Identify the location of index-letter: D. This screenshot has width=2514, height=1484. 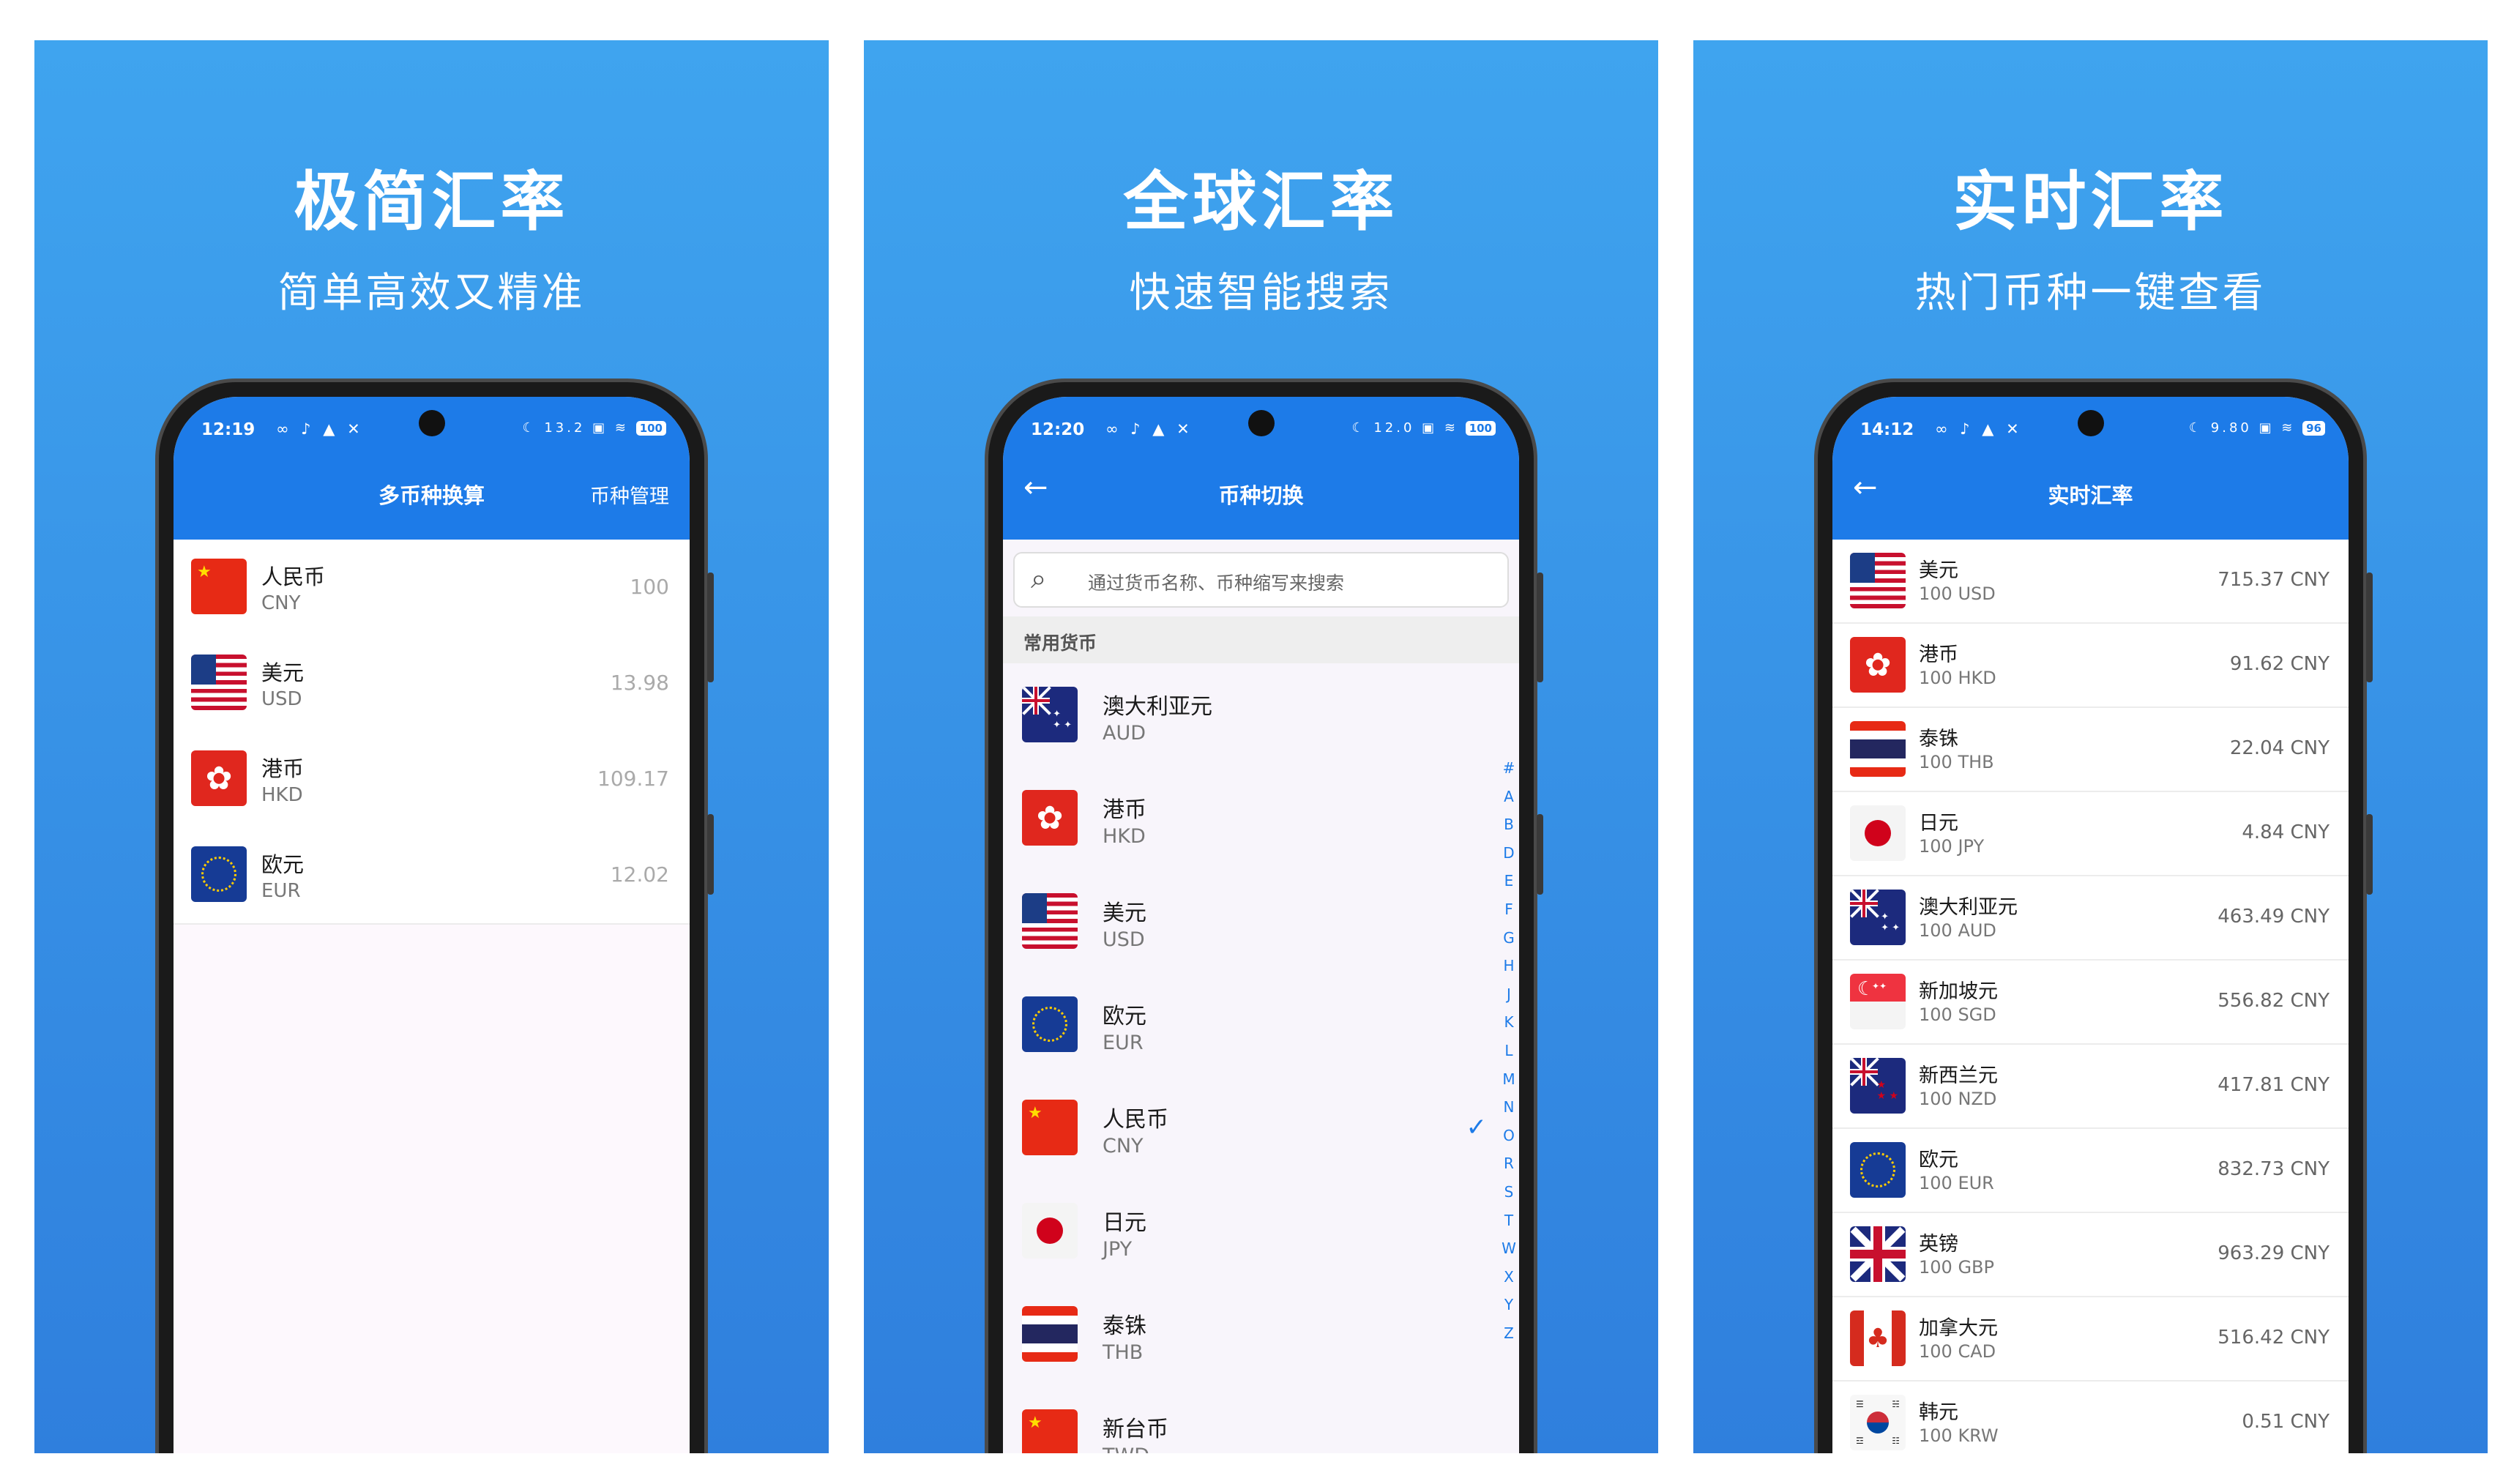
(1509, 858).